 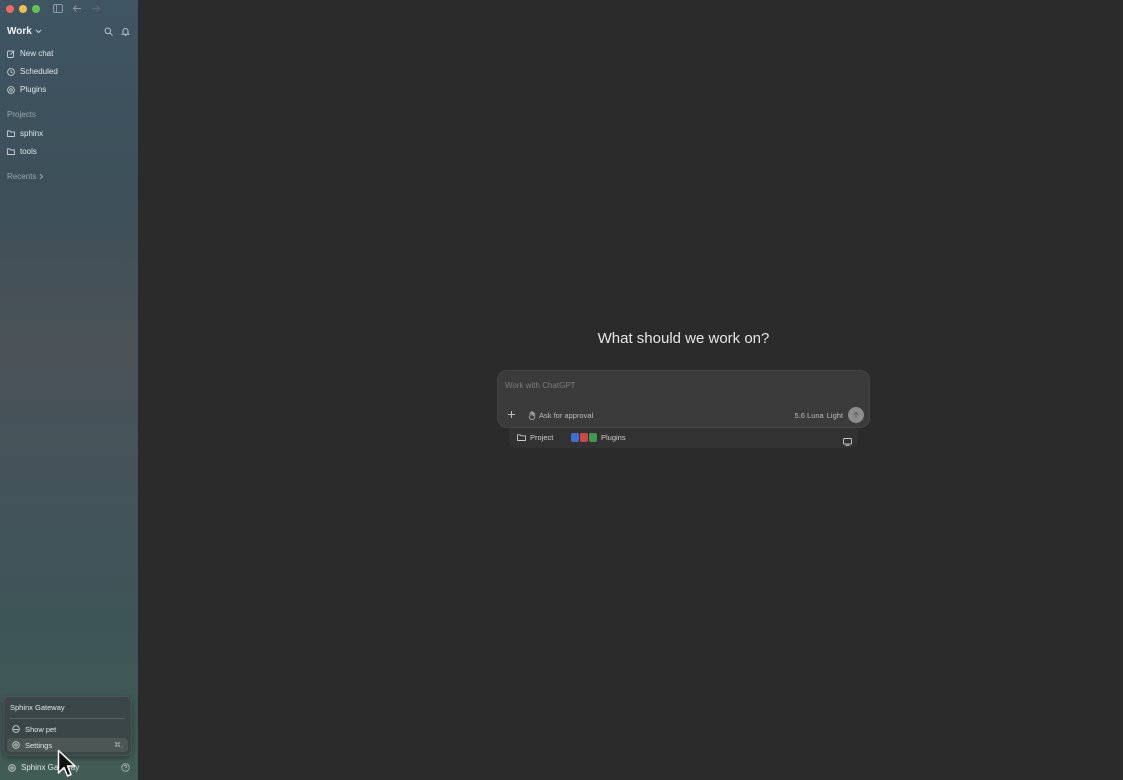 I want to click on menu-item-label: Settings, so click(x=39, y=745).